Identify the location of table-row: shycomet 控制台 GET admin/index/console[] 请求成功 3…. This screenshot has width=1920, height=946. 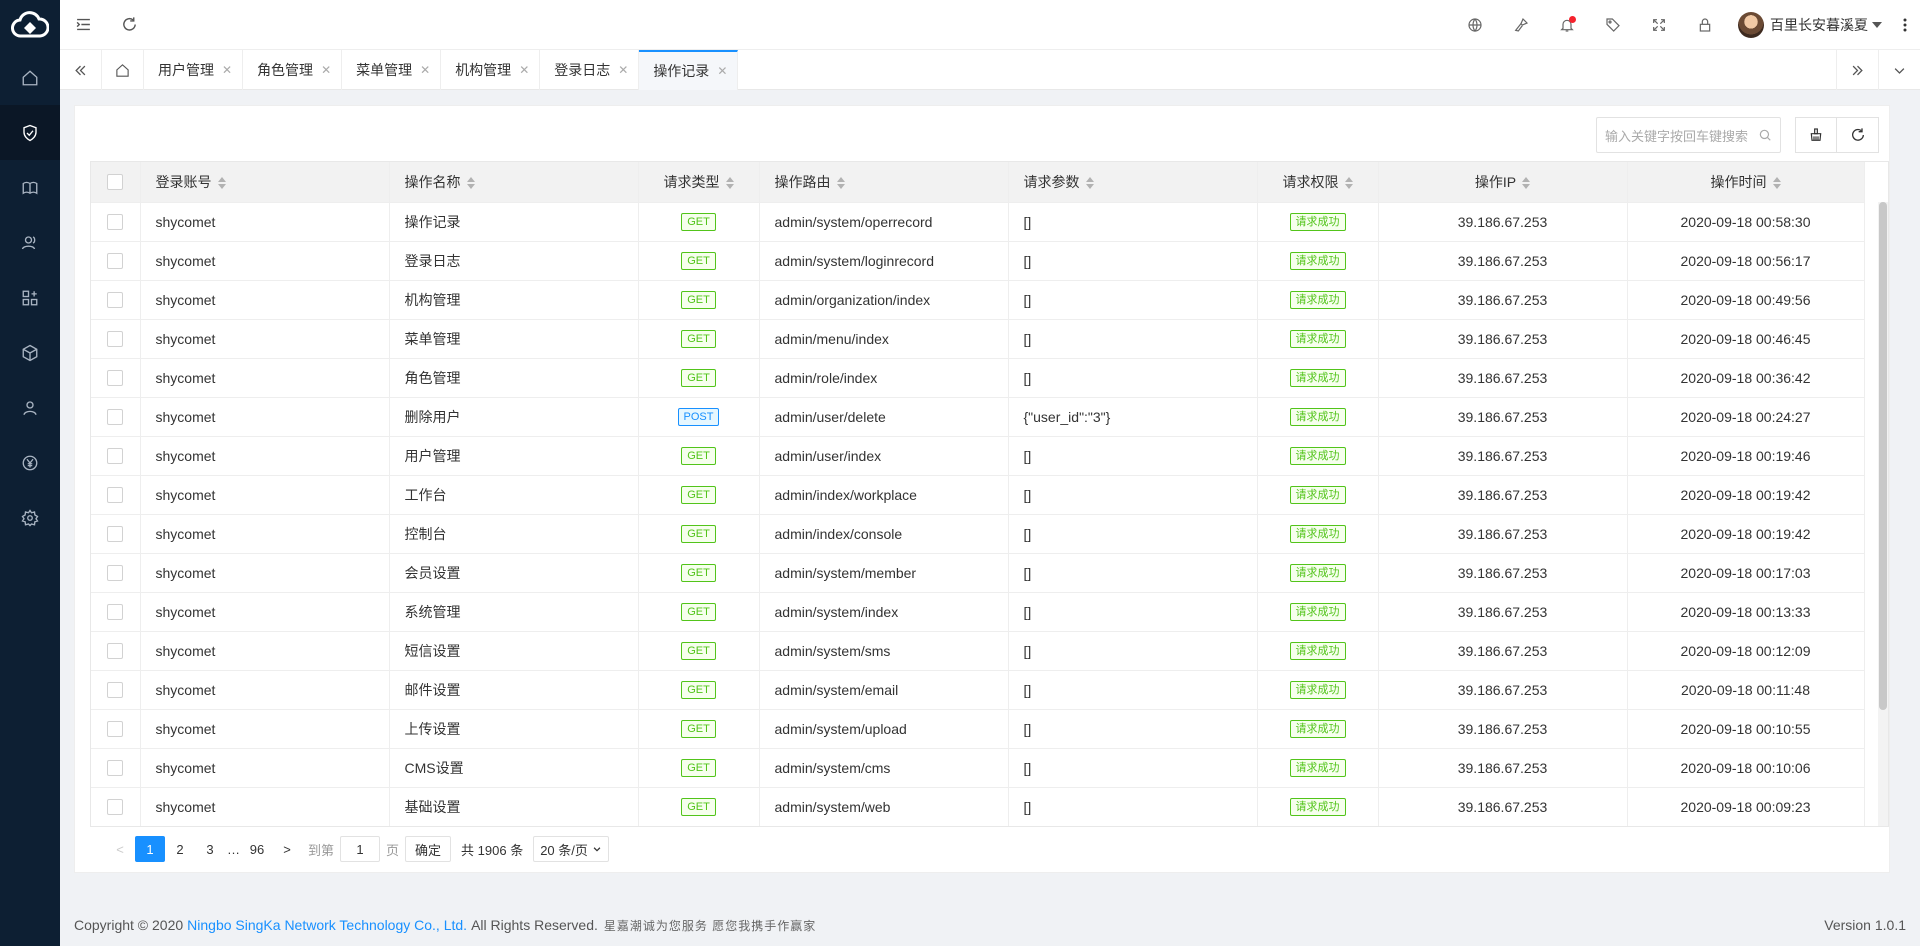
(978, 534).